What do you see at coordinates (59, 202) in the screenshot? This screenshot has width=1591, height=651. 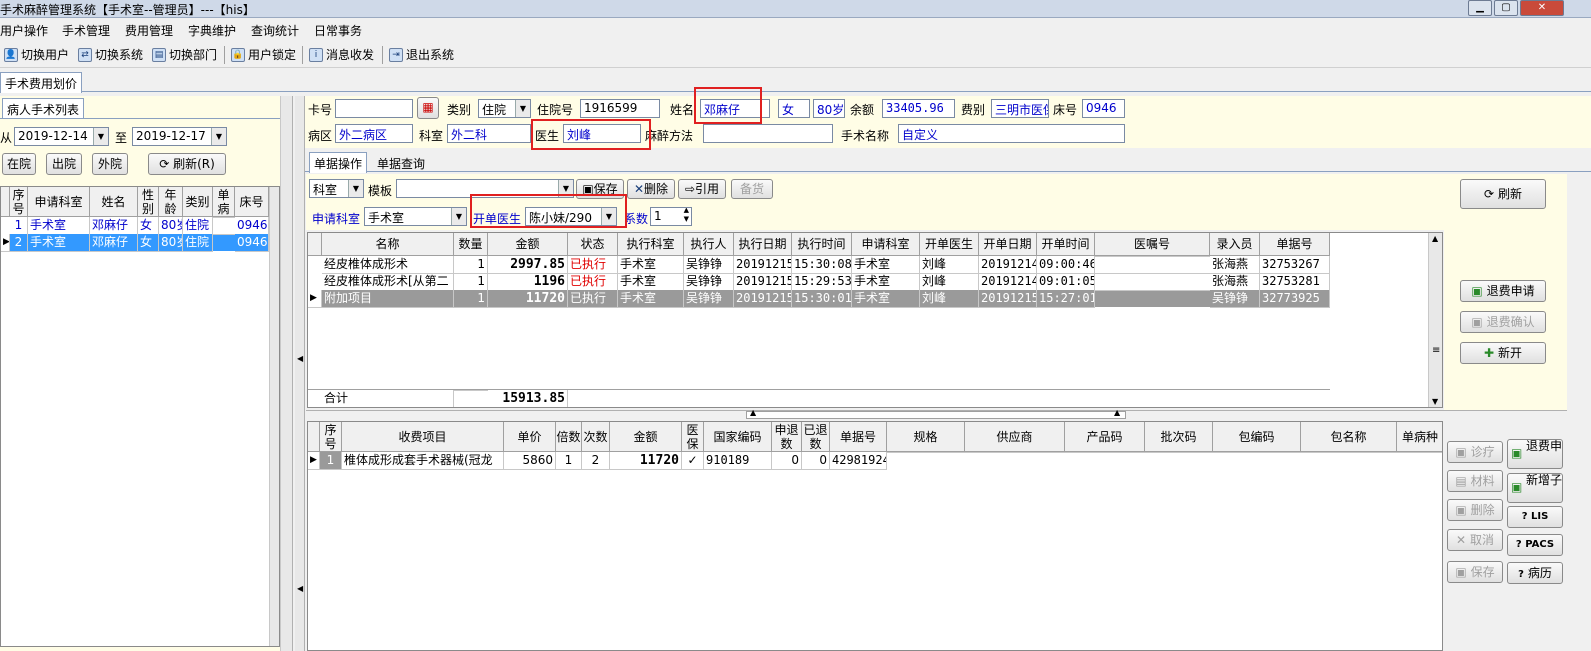 I see `col-header: 申请科室` at bounding box center [59, 202].